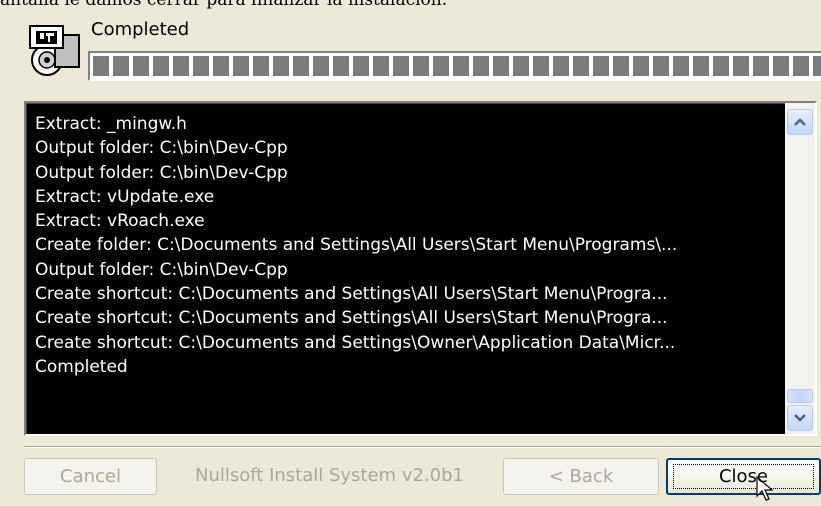 The height and width of the screenshot is (506, 821). Describe the element at coordinates (457, 66) in the screenshot. I see `progress-bar-fill` at that location.